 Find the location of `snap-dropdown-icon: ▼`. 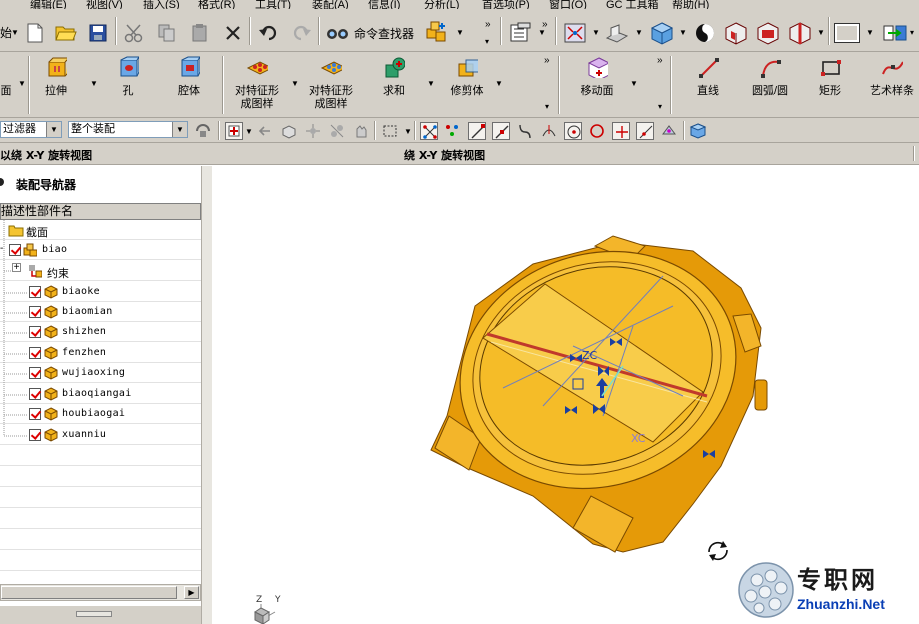

snap-dropdown-icon: ▼ is located at coordinates (249, 131).